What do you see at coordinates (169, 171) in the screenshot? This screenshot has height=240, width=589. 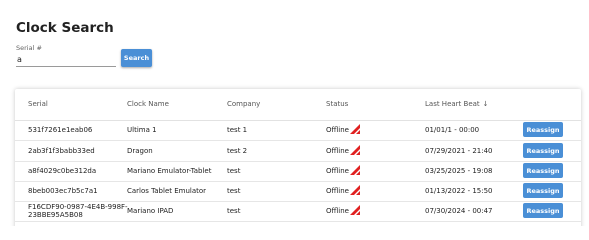 I see `clock-name-cell: Mariano Emulator-Tablet` at bounding box center [169, 171].